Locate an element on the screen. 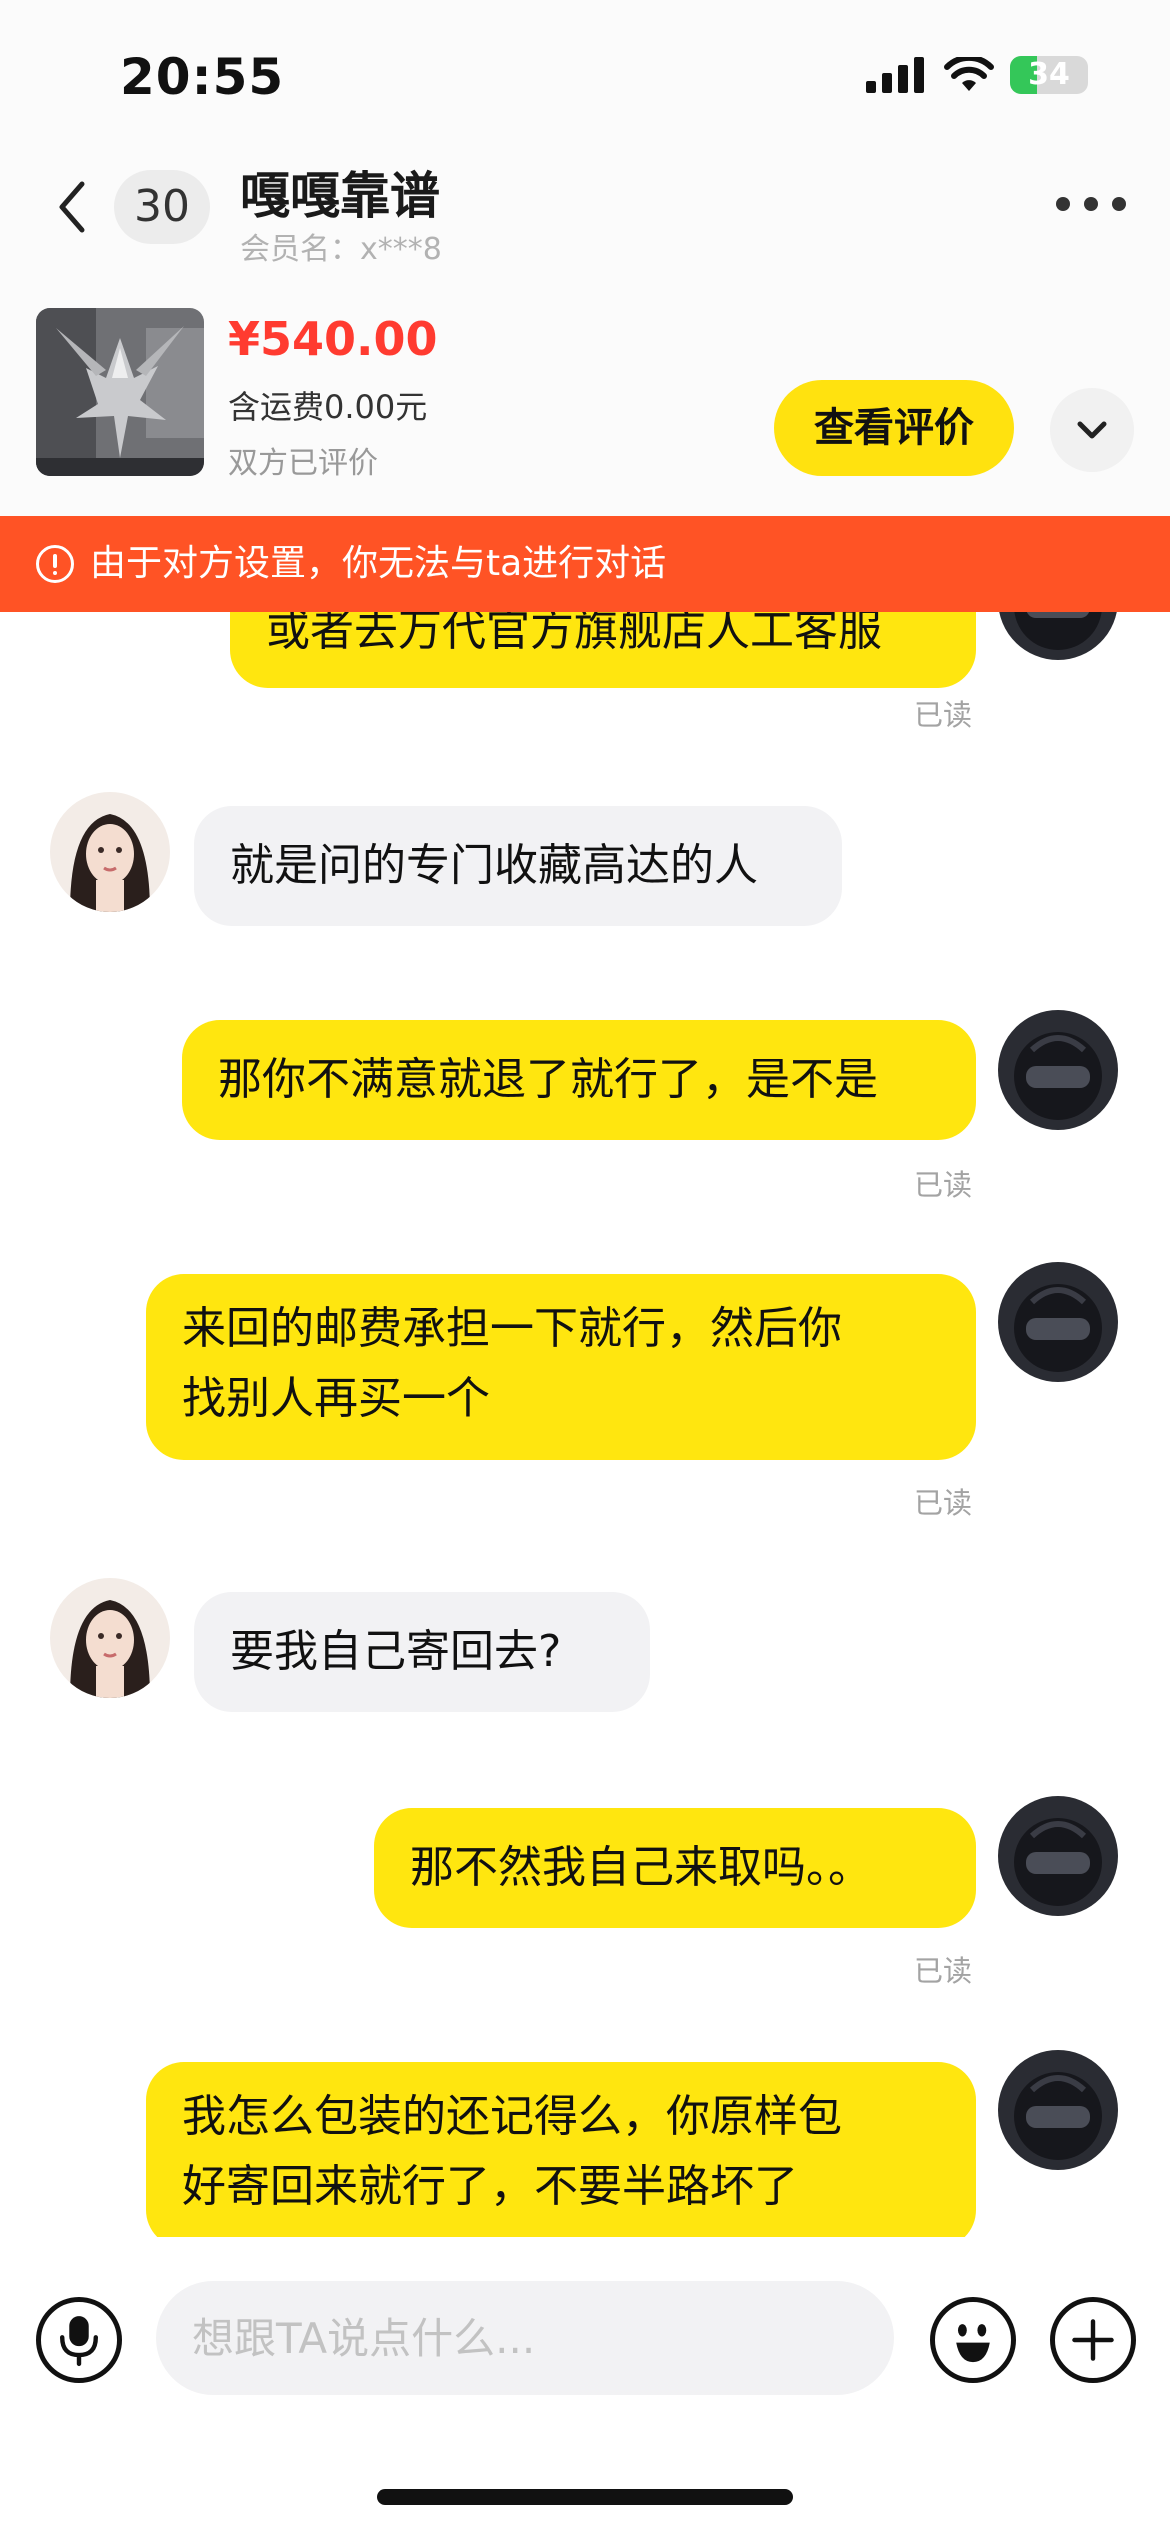  alert-icon is located at coordinates (55, 564).